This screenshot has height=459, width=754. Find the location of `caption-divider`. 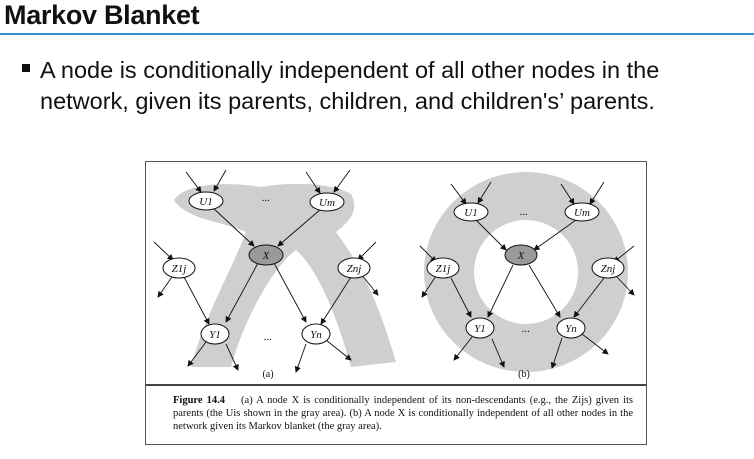

caption-divider is located at coordinates (396, 385).